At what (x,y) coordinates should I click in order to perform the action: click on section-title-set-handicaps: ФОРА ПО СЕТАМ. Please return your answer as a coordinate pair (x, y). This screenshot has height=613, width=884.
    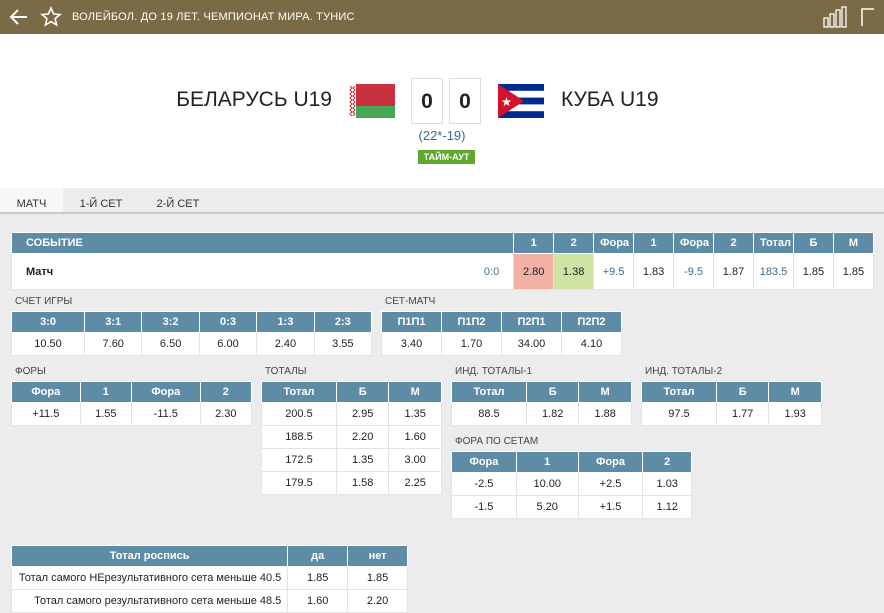
    Looking at the image, I should click on (497, 441).